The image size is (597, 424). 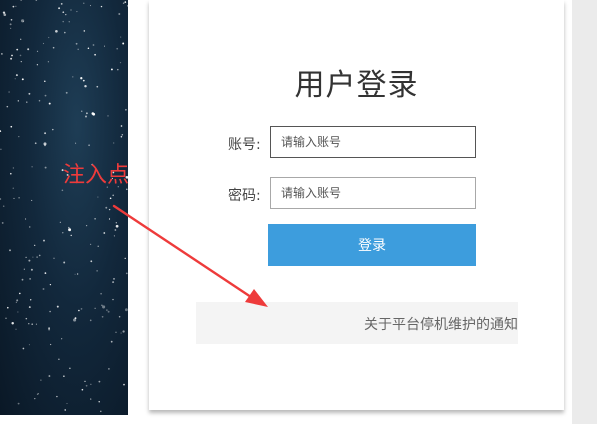 I want to click on notice-bar: 关于平台停机维护的通知, so click(x=357, y=323).